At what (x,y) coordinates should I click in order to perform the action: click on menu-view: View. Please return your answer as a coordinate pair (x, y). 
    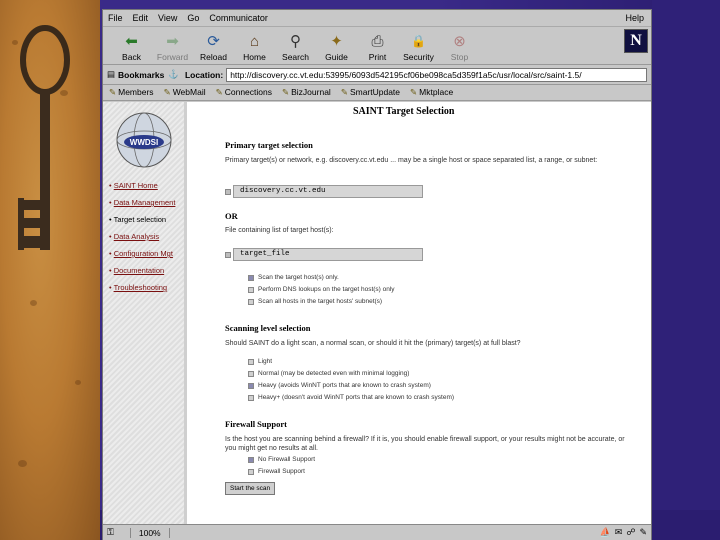
    Looking at the image, I should click on (167, 18).